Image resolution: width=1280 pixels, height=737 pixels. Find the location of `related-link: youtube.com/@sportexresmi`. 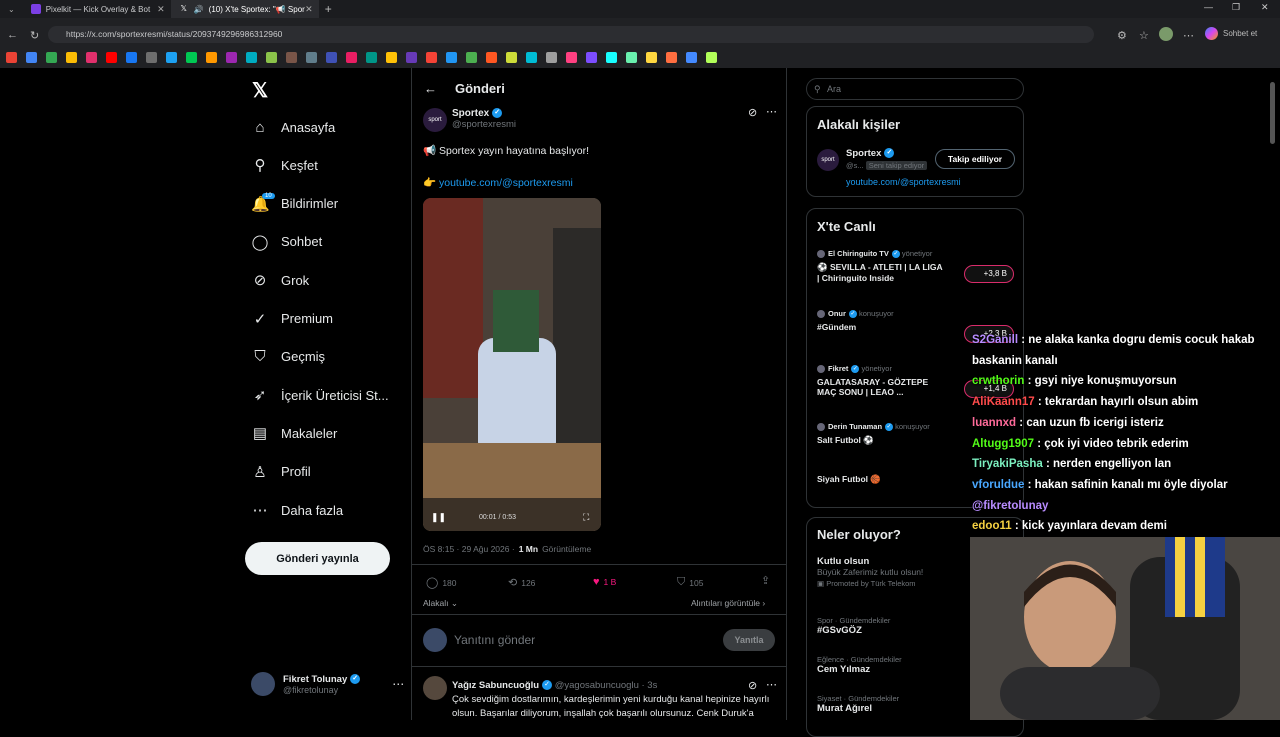

related-link: youtube.com/@sportexresmi is located at coordinates (903, 182).